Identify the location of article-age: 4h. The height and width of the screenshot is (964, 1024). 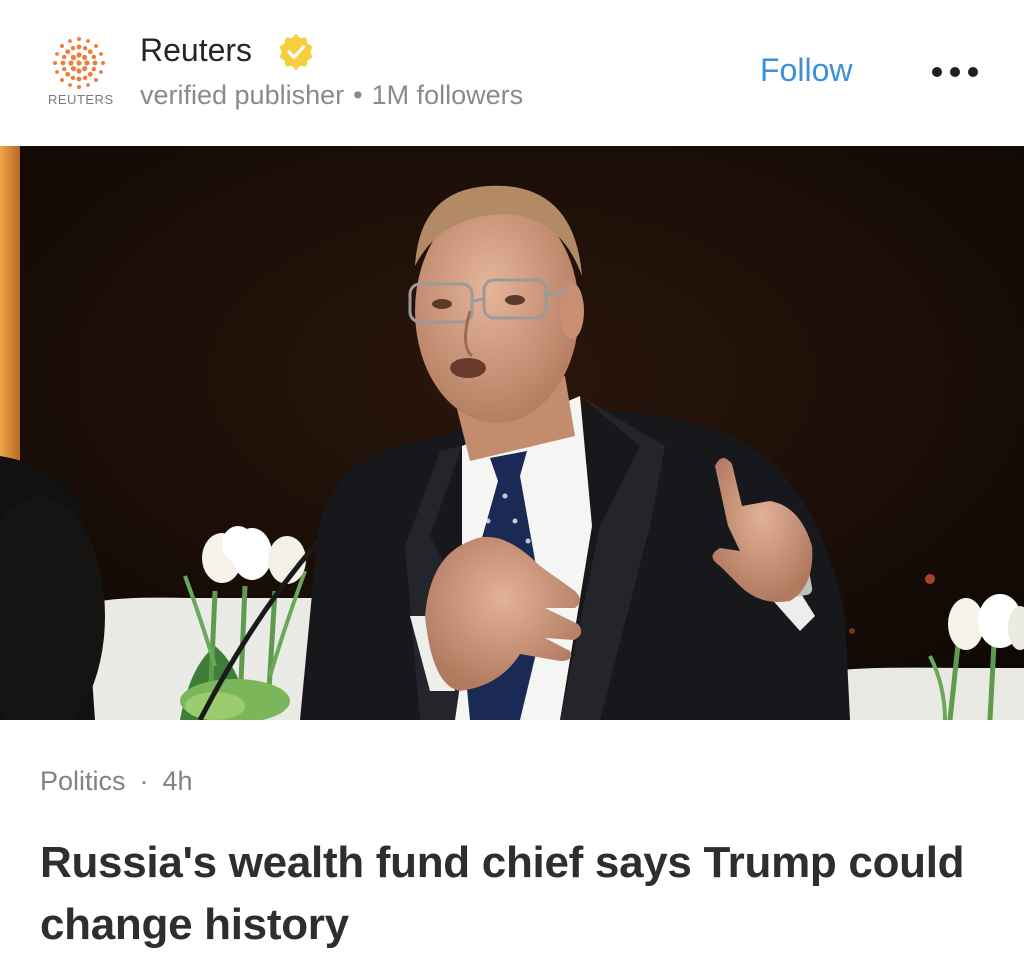
(177, 781).